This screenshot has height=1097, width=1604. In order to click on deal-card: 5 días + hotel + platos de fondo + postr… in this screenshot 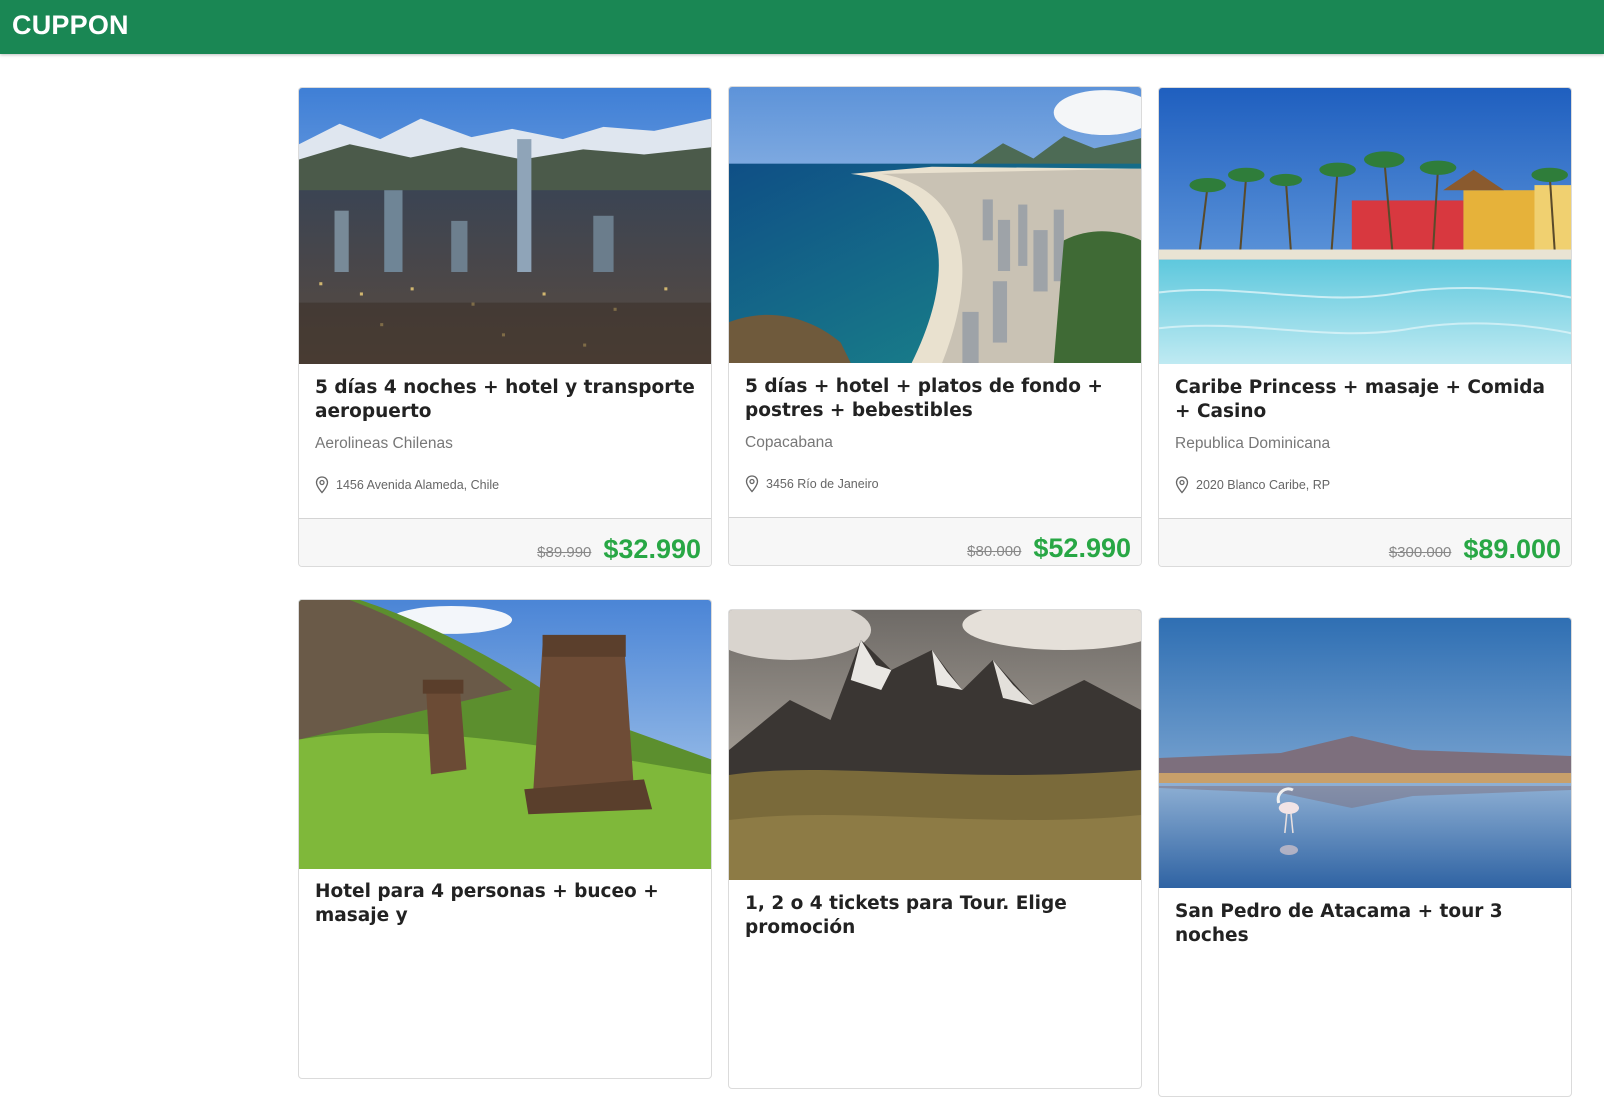, I will do `click(935, 326)`.